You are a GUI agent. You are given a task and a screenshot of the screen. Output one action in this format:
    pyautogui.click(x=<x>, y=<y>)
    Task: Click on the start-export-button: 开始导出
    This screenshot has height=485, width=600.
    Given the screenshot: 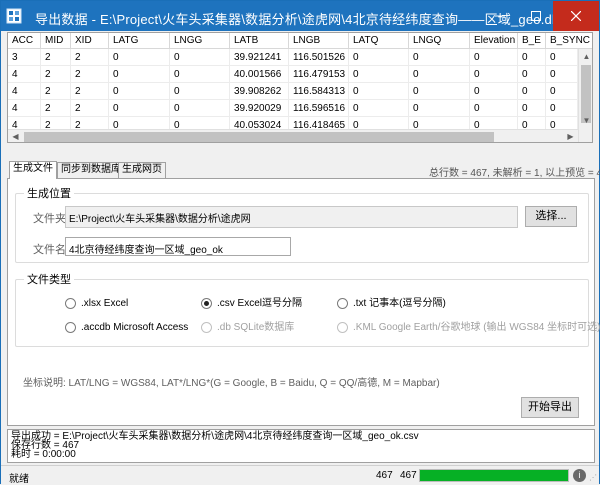 What is the action you would take?
    pyautogui.click(x=550, y=407)
    